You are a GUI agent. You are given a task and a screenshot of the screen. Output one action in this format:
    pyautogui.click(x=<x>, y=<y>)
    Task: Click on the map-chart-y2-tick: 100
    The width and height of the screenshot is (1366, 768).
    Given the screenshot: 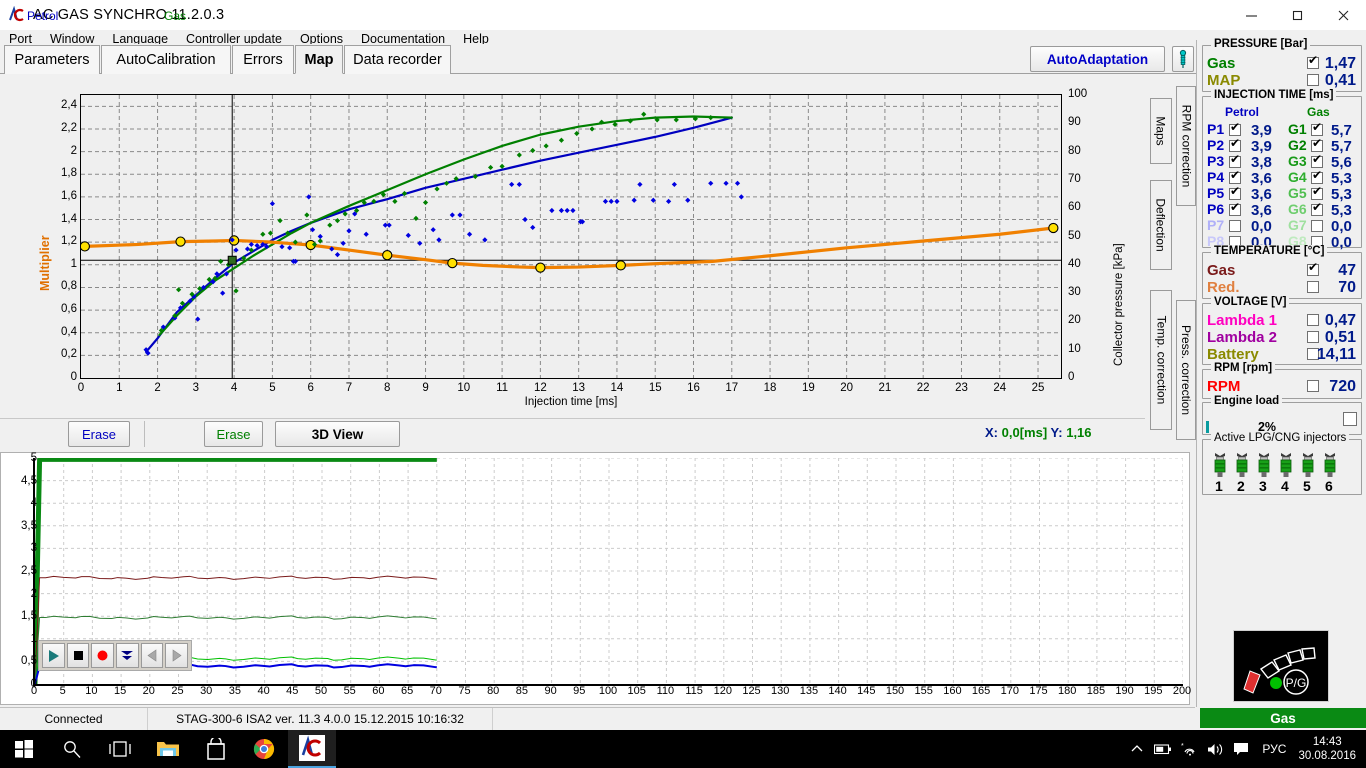 What is the action you would take?
    pyautogui.click(x=1078, y=94)
    